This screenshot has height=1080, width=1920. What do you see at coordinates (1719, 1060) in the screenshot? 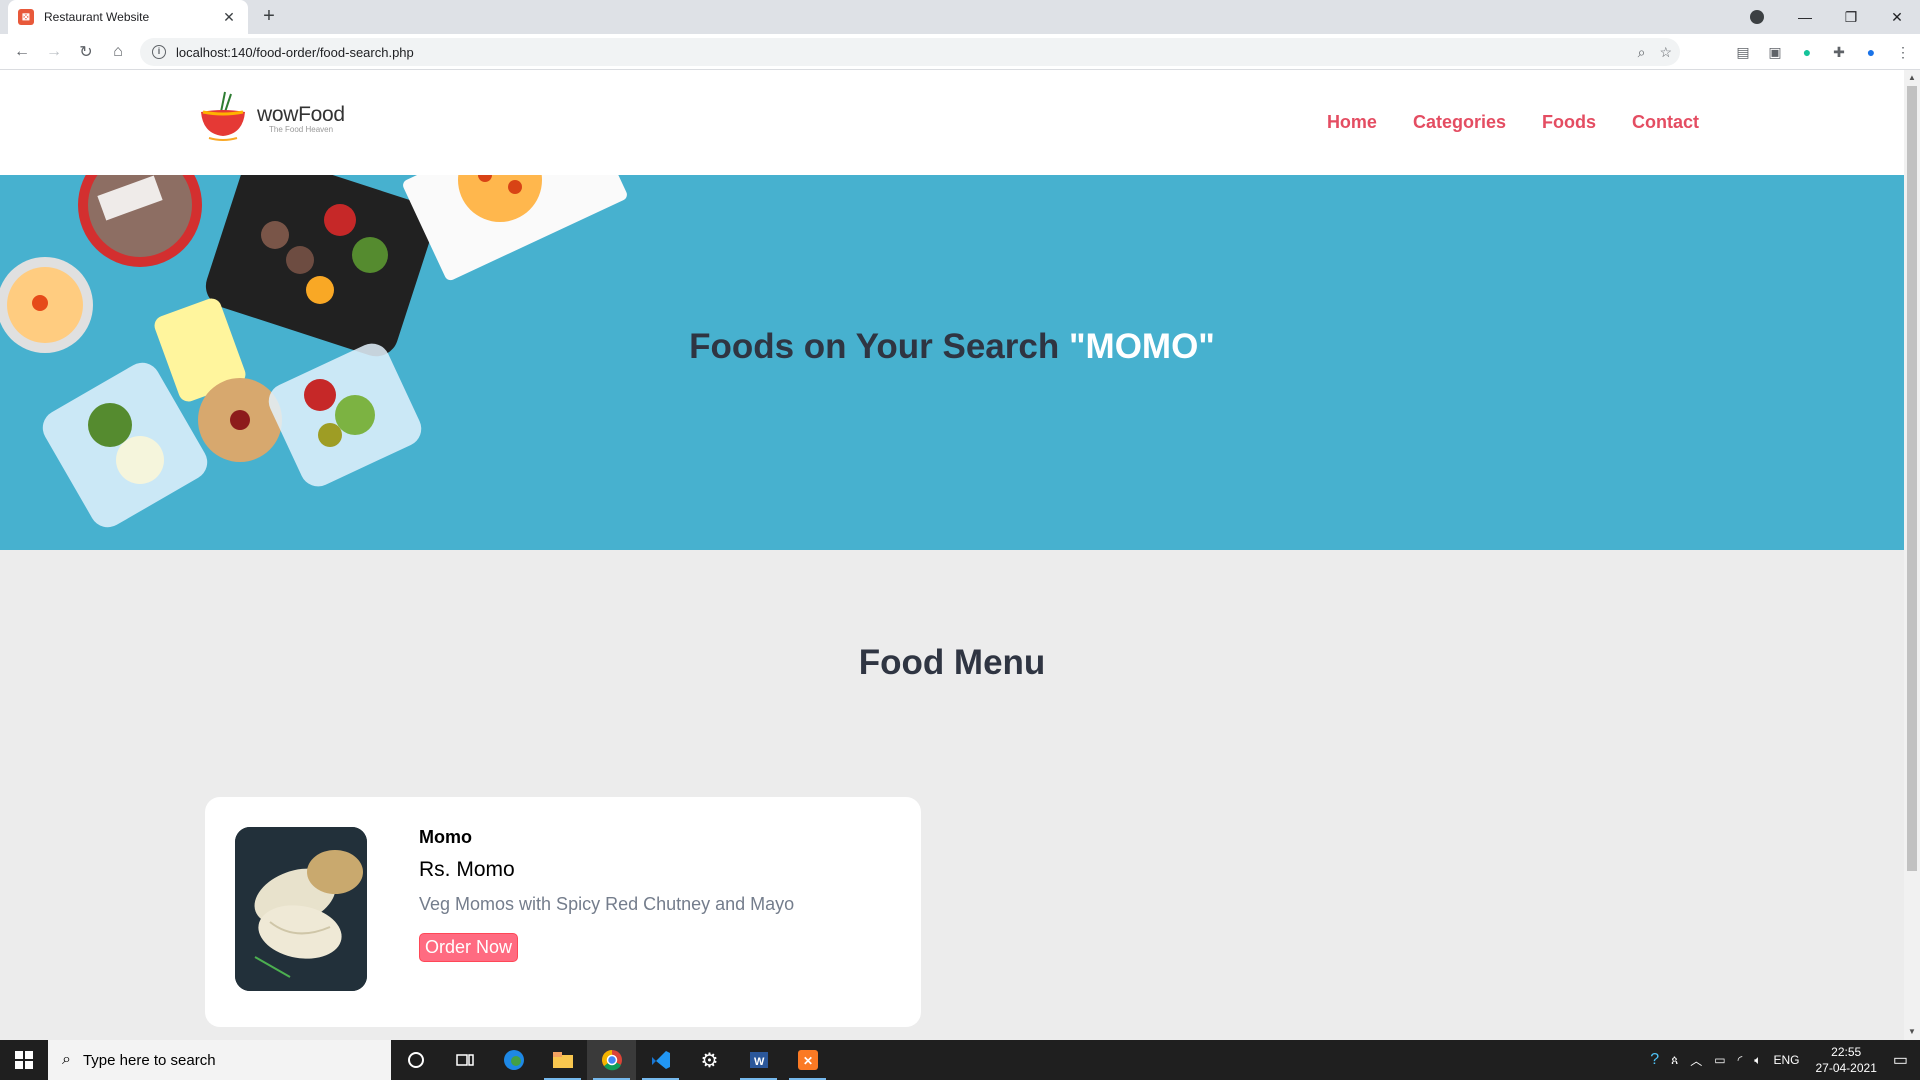
I see `battery-icon: ▭` at bounding box center [1719, 1060].